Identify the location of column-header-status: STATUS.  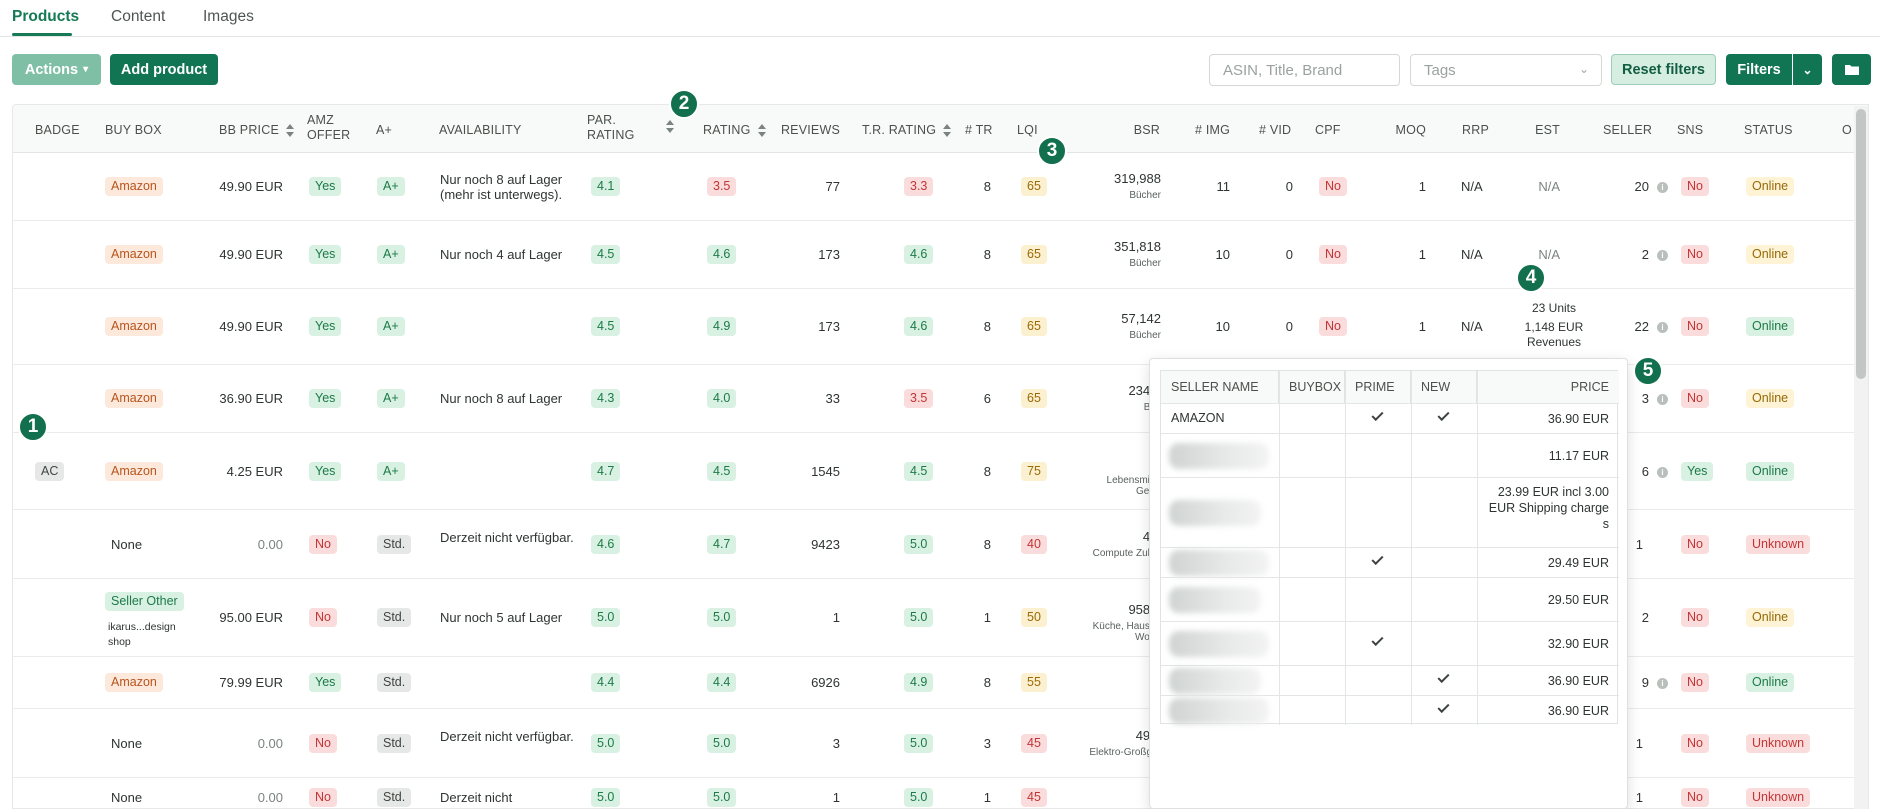
(1768, 130).